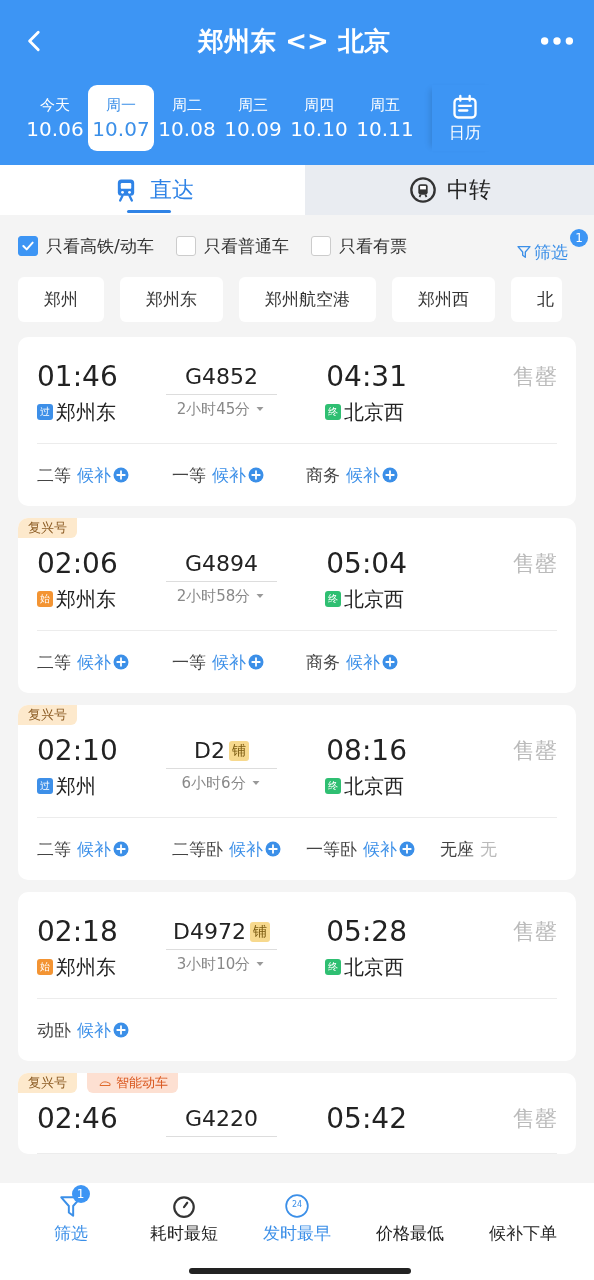  Describe the element at coordinates (307, 299) in the screenshot. I see `station-chip: 郑州航空港` at that location.